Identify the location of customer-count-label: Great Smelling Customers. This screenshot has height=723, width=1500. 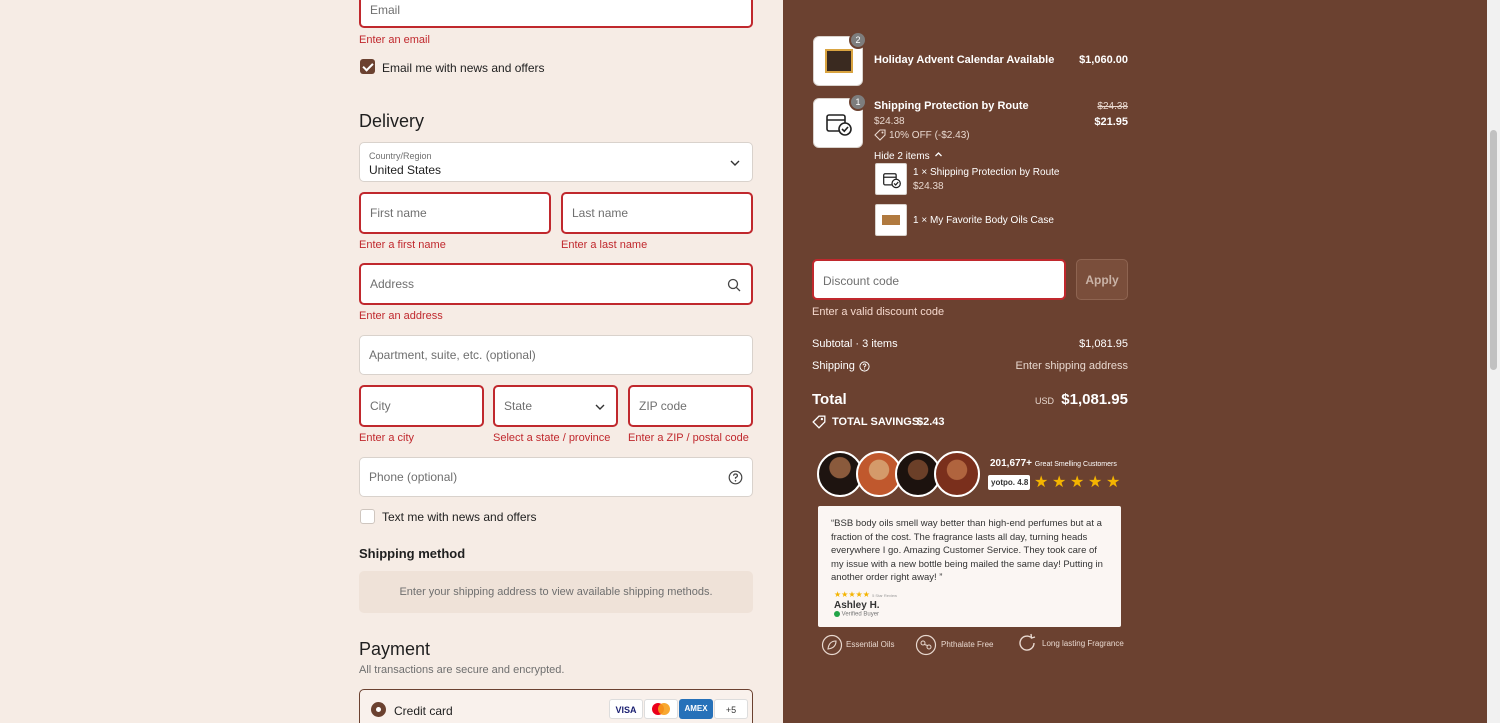
(1075, 464).